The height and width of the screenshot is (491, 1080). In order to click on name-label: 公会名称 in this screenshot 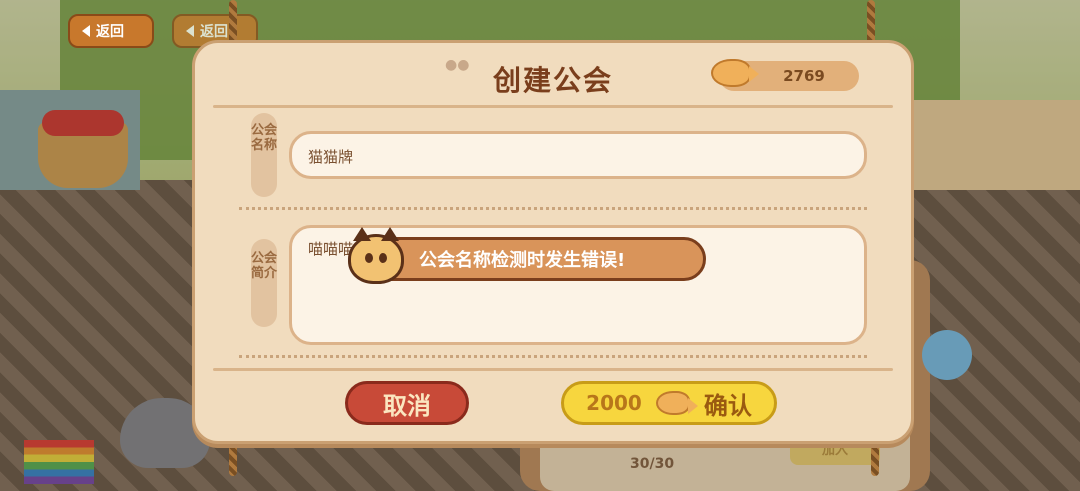, I will do `click(264, 155)`.